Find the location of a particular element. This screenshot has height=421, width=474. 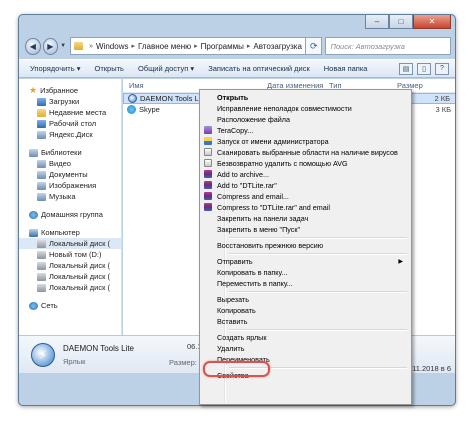

recent-places-icon is located at coordinates (41, 112).